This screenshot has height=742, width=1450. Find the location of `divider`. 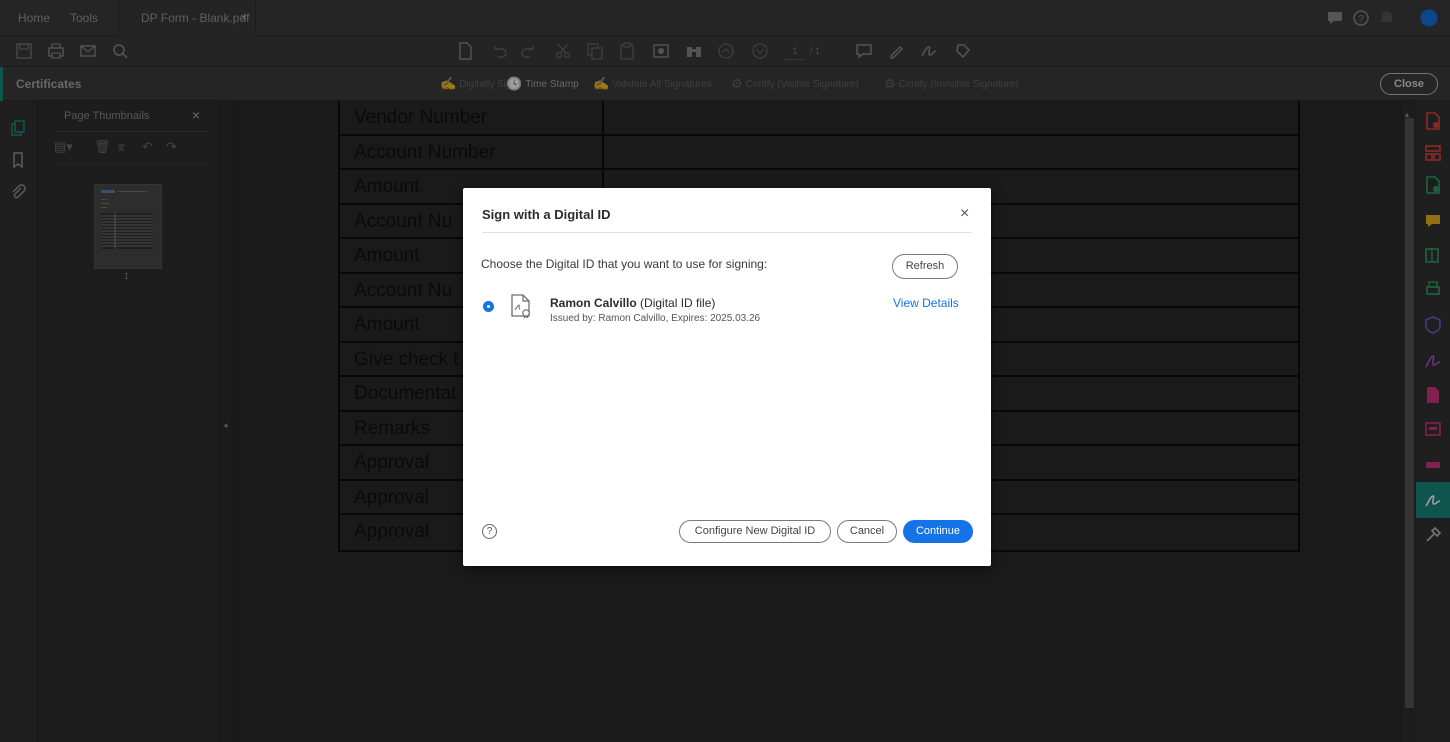

divider is located at coordinates (727, 232).